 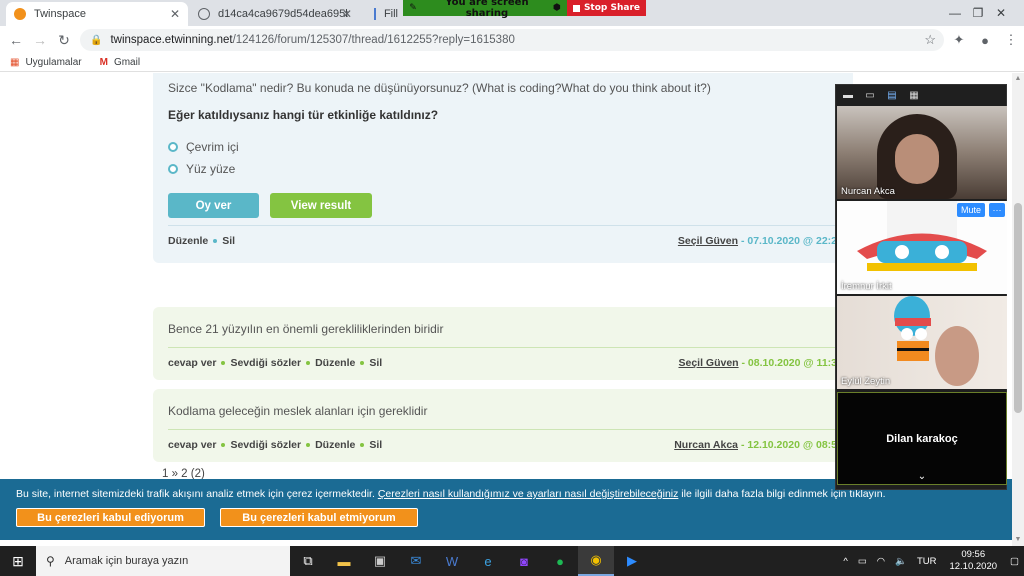 What do you see at coordinates (321, 205) in the screenshot?
I see `view-result-button: View result` at bounding box center [321, 205].